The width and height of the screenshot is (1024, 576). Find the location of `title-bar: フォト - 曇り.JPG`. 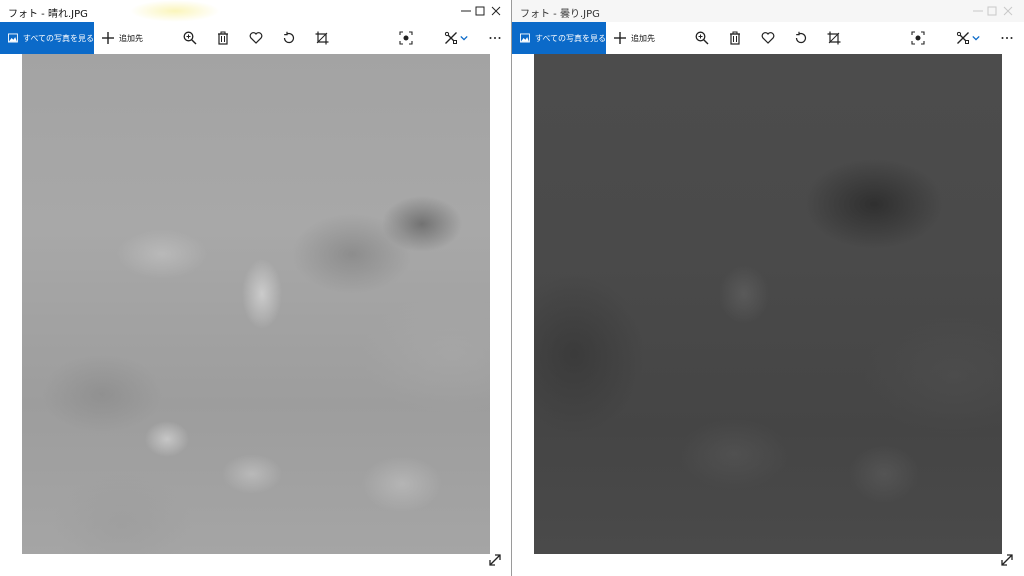

title-bar: フォト - 曇り.JPG is located at coordinates (768, 11).